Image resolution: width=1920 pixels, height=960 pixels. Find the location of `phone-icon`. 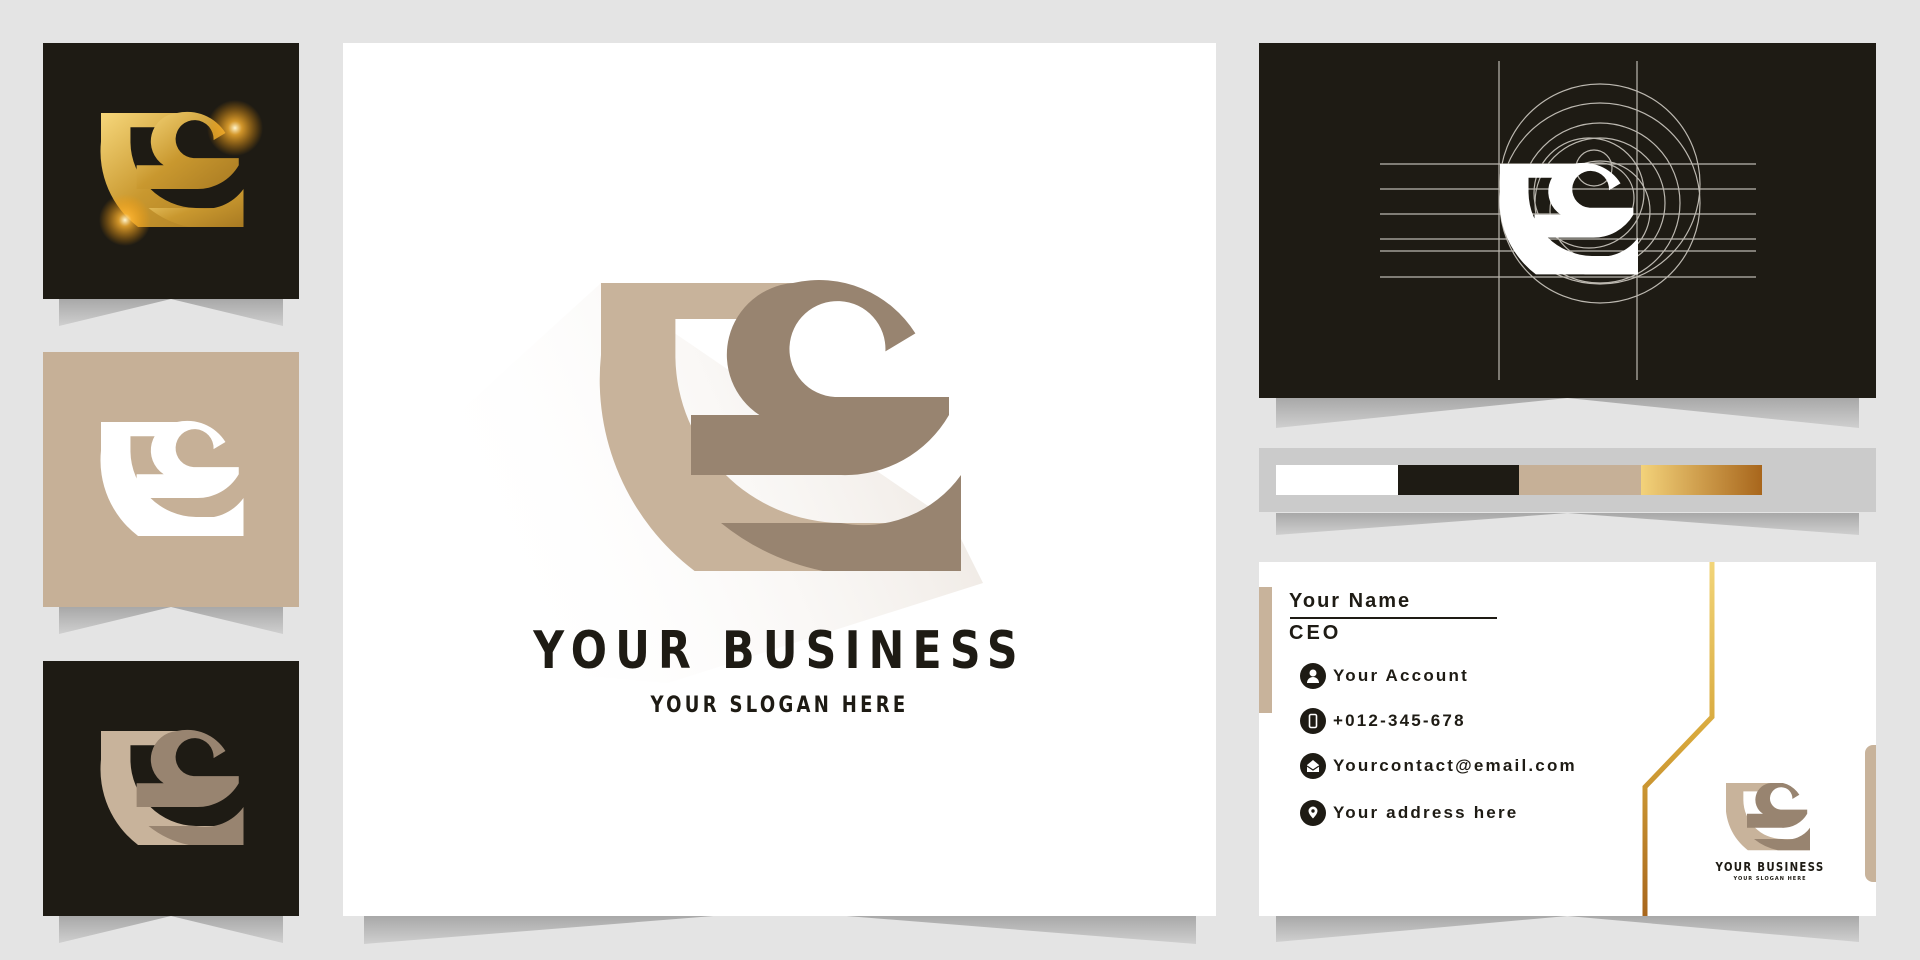

phone-icon is located at coordinates (1313, 721).